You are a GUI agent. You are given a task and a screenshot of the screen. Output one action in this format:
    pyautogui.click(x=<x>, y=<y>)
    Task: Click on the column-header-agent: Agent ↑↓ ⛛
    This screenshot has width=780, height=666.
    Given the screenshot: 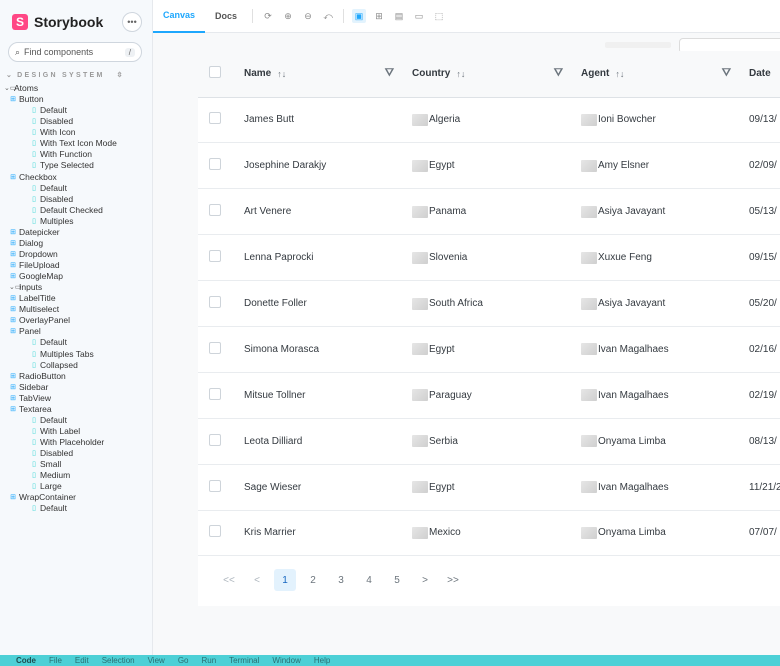 What is the action you would take?
    pyautogui.click(x=657, y=74)
    